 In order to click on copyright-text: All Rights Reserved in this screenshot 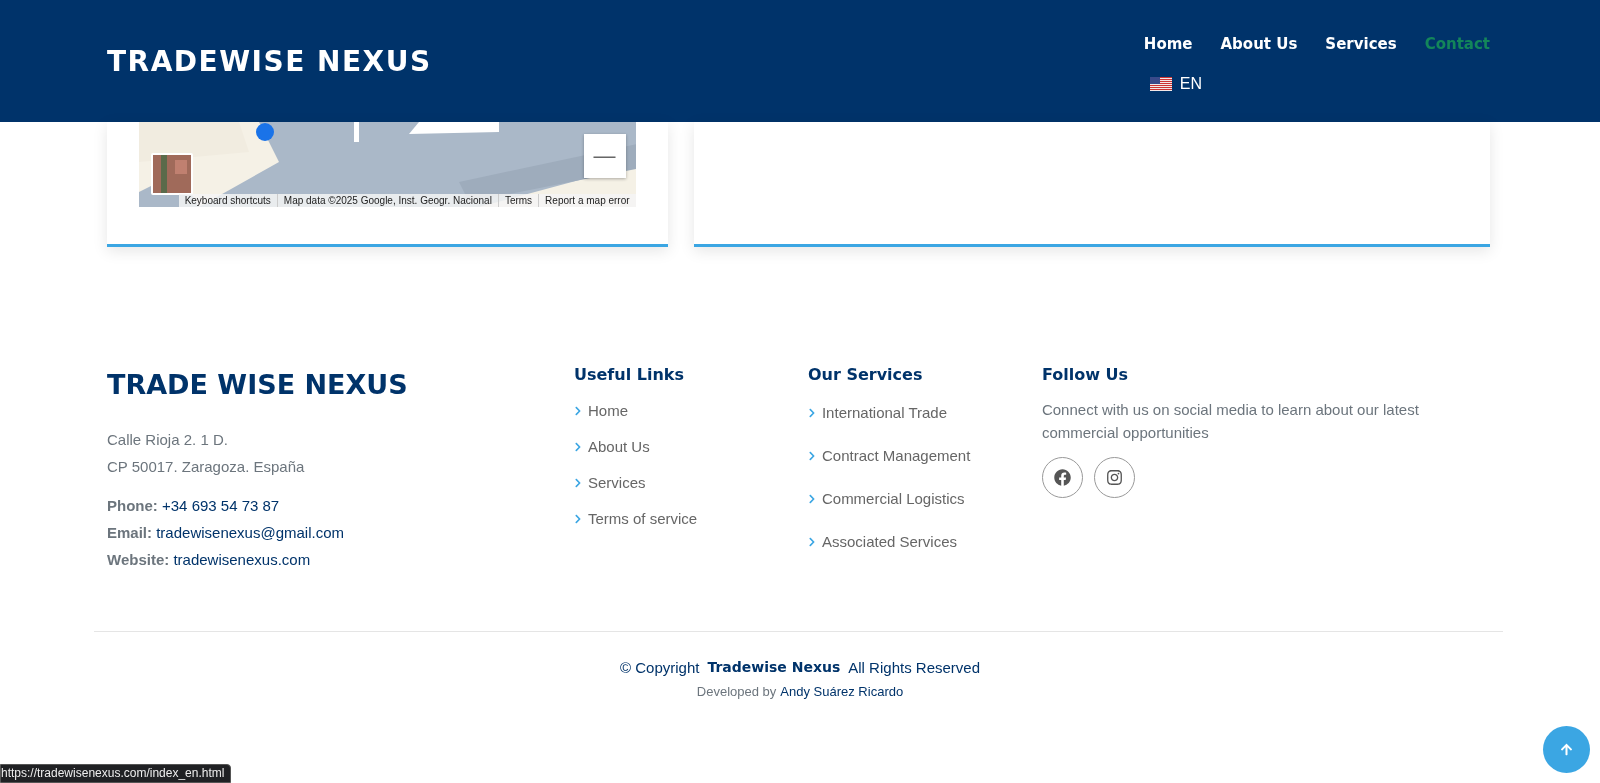, I will do `click(914, 667)`.